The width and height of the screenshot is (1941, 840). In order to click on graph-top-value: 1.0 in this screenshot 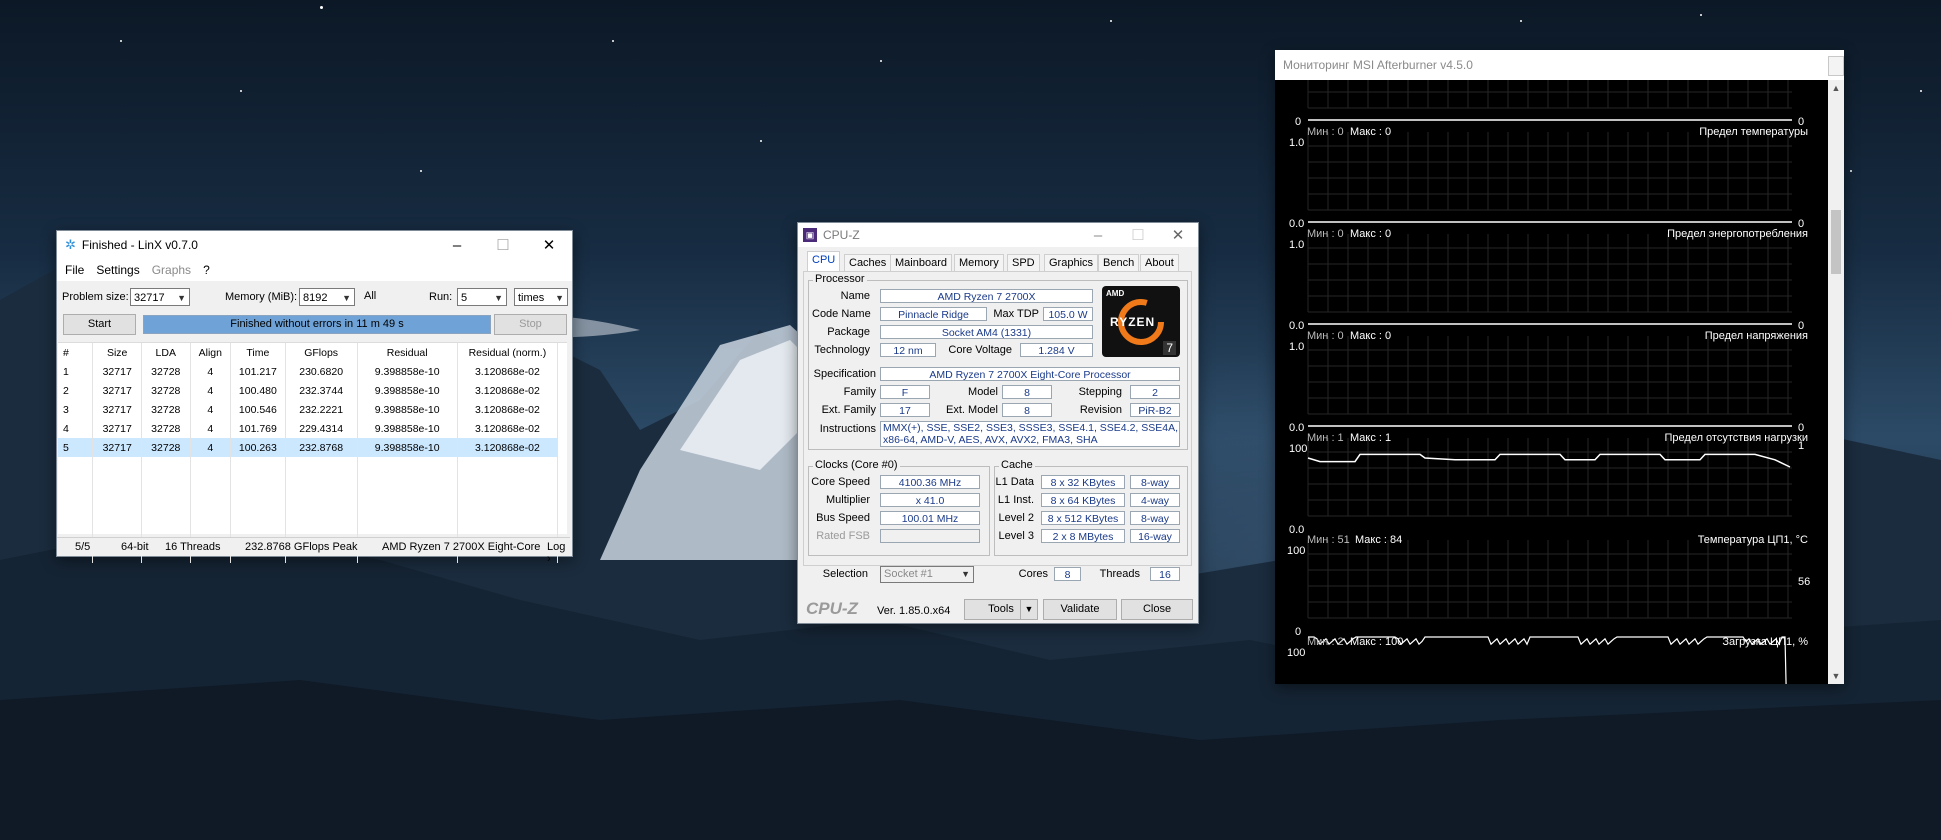, I will do `click(1297, 347)`.